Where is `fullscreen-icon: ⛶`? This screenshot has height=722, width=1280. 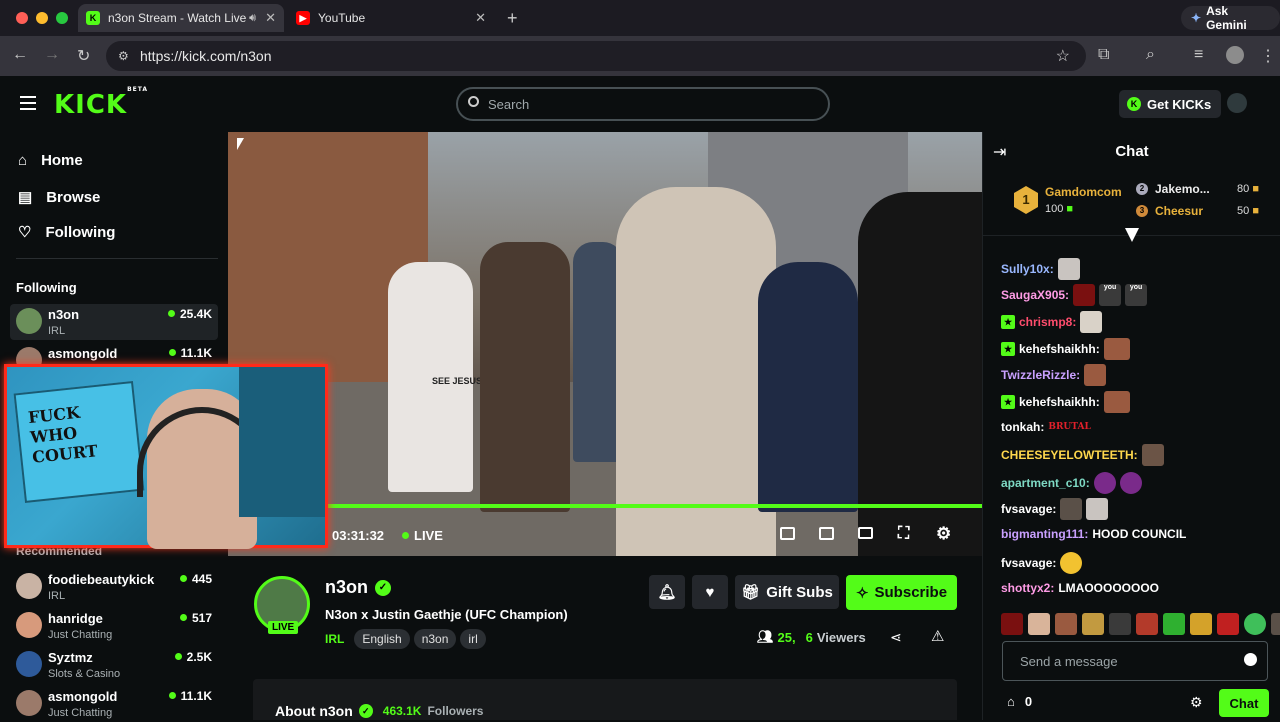 fullscreen-icon: ⛶ is located at coordinates (903, 534).